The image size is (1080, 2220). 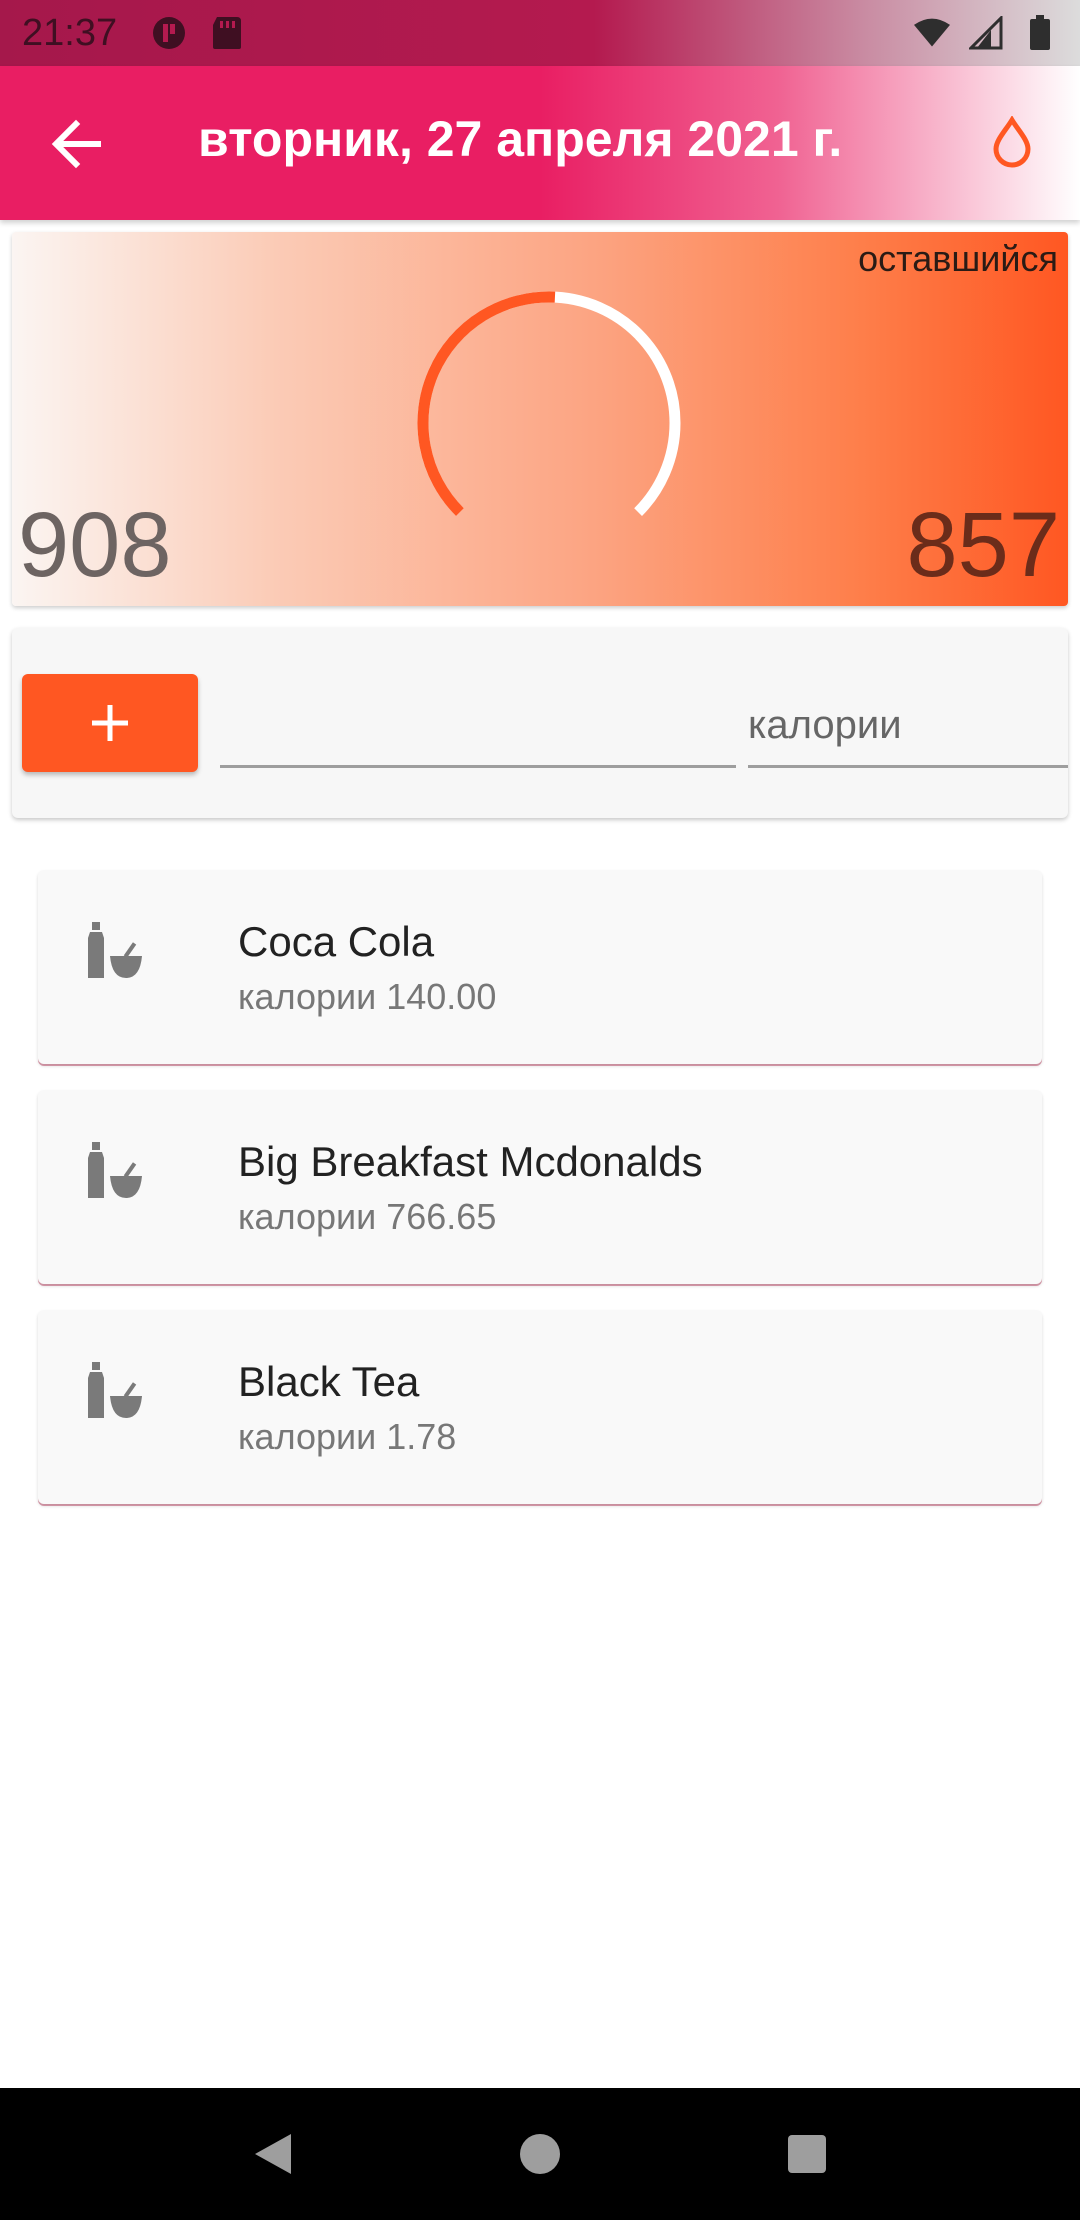 I want to click on nav-back-button, so click(x=273, y=2154).